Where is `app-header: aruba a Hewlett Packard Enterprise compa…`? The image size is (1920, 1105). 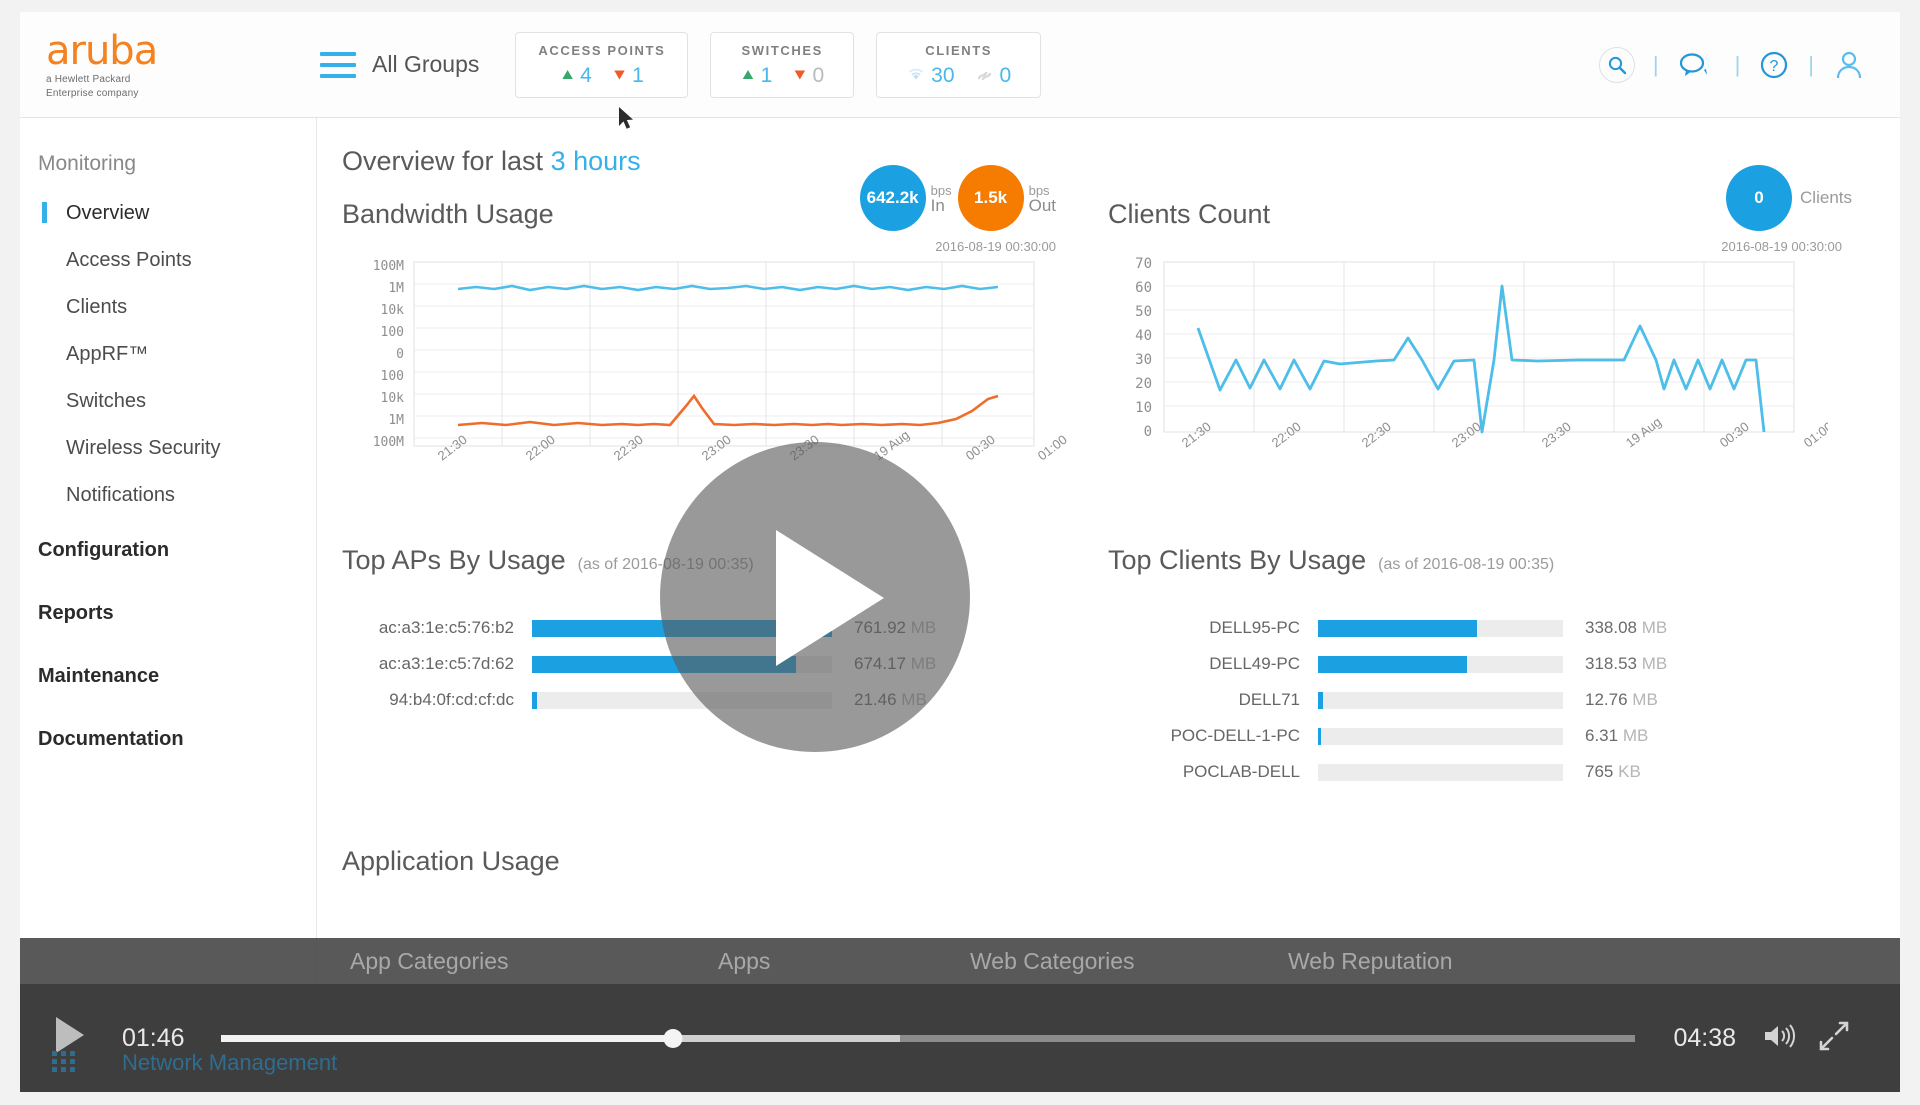
app-header: aruba a Hewlett Packard Enterprise compa… is located at coordinates (960, 65).